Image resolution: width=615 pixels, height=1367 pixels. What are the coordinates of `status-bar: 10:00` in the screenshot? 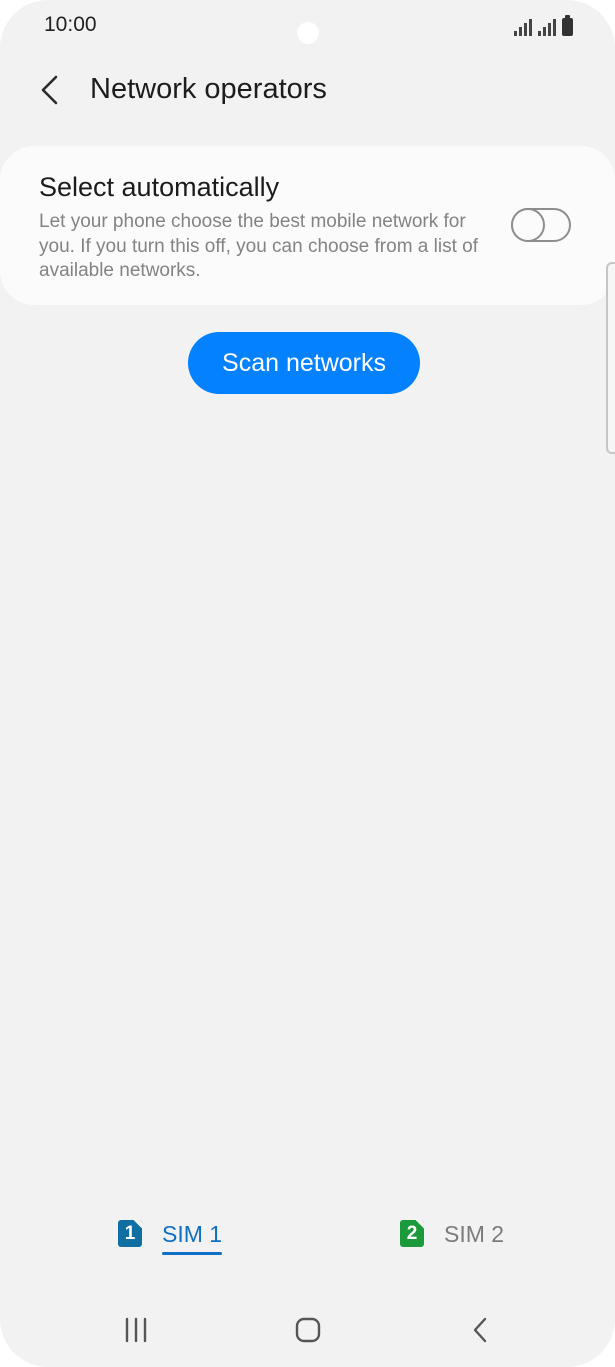 It's located at (307, 27).